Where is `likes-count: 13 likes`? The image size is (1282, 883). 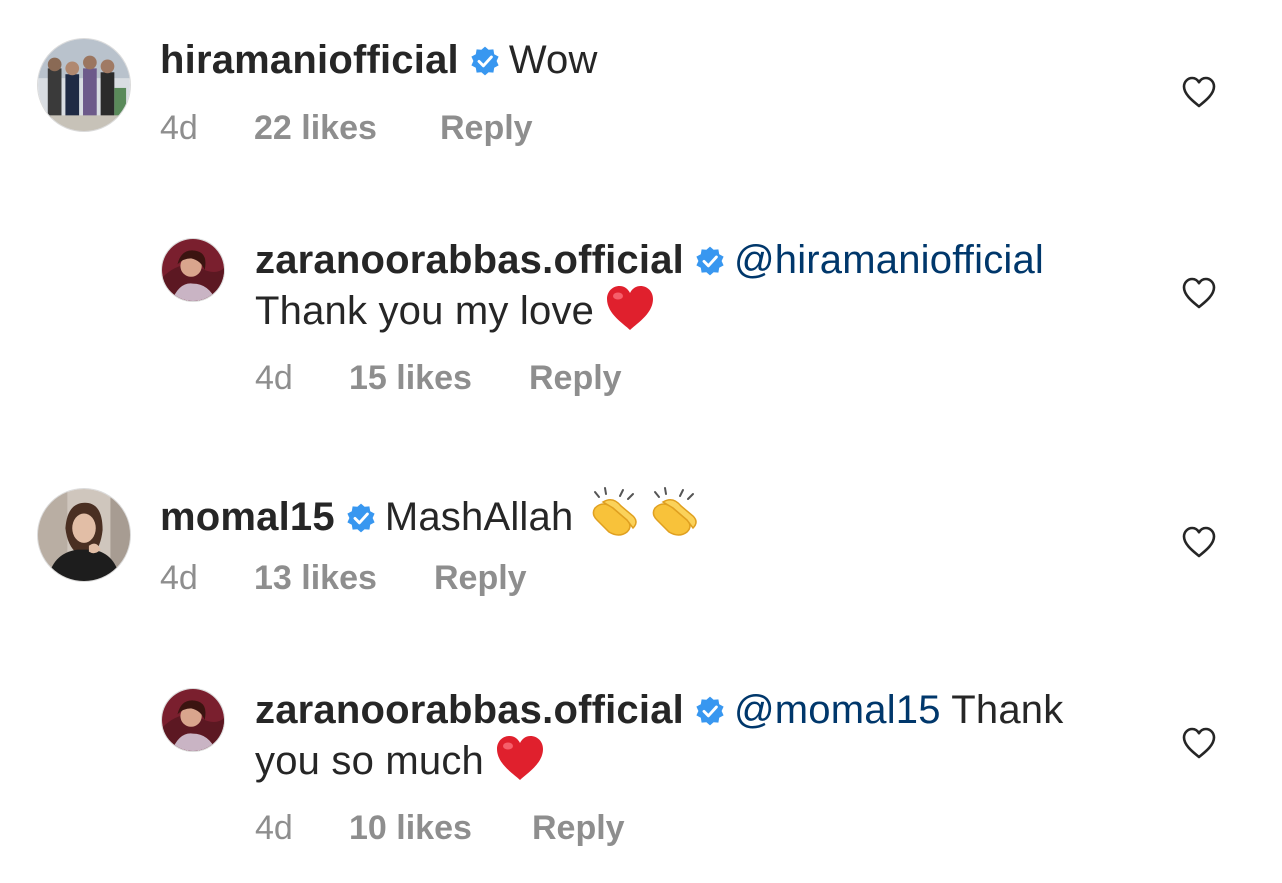
likes-count: 13 likes is located at coordinates (344, 578).